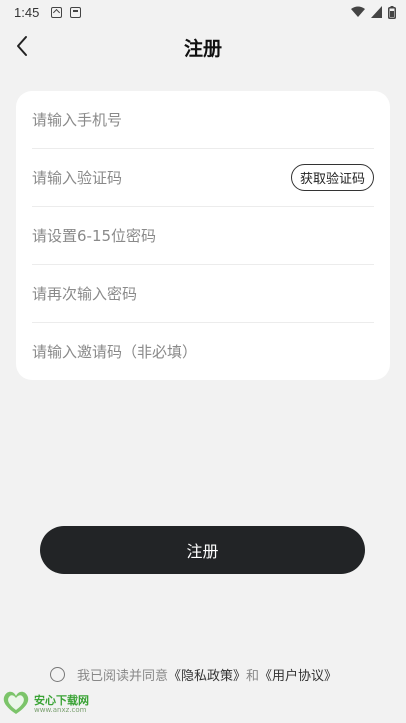 Image resolution: width=406 pixels, height=723 pixels. What do you see at coordinates (61, 705) in the screenshot?
I see `watermark-text: 安心下载网 www.anxz.com` at bounding box center [61, 705].